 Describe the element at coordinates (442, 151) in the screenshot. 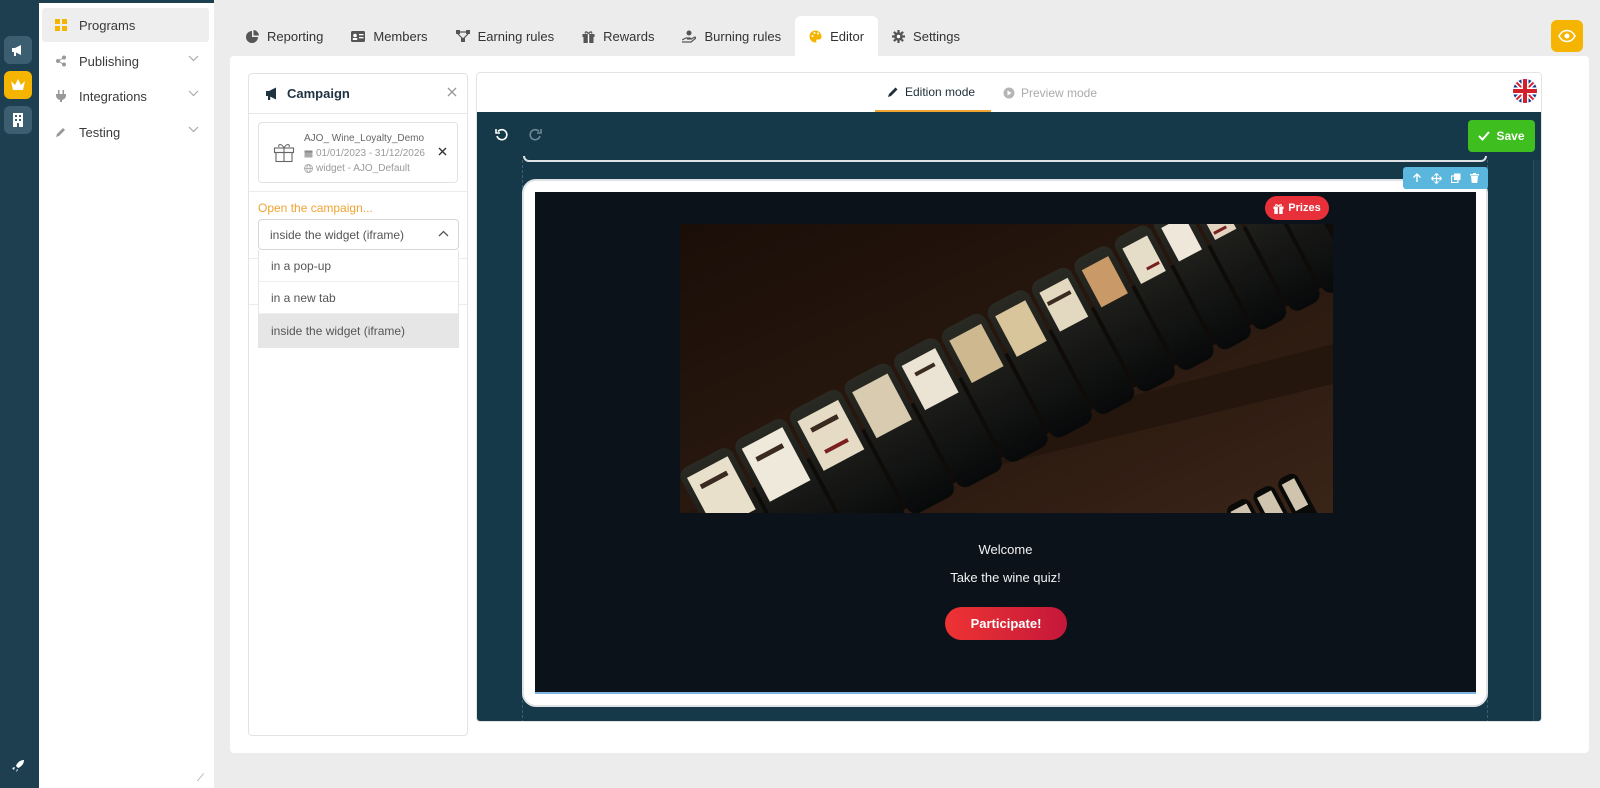

I see `remove-campaign-icon` at that location.